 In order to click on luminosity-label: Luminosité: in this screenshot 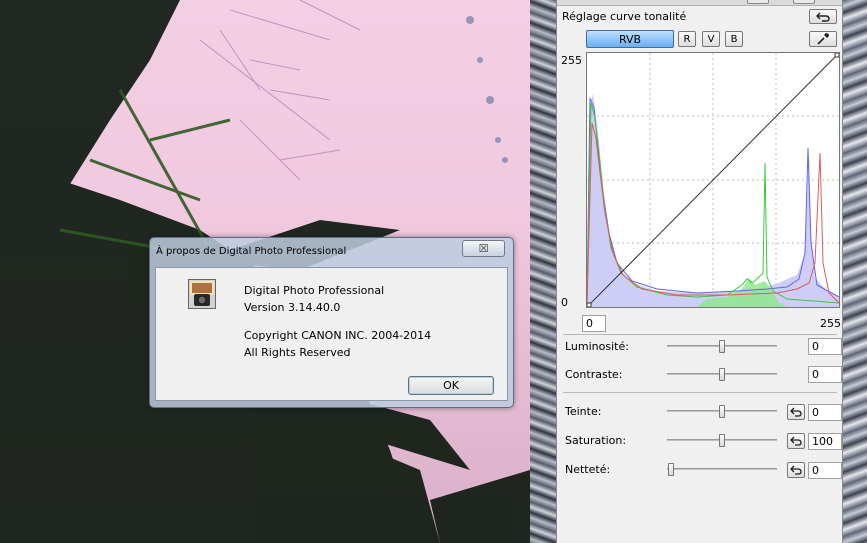, I will do `click(597, 346)`.